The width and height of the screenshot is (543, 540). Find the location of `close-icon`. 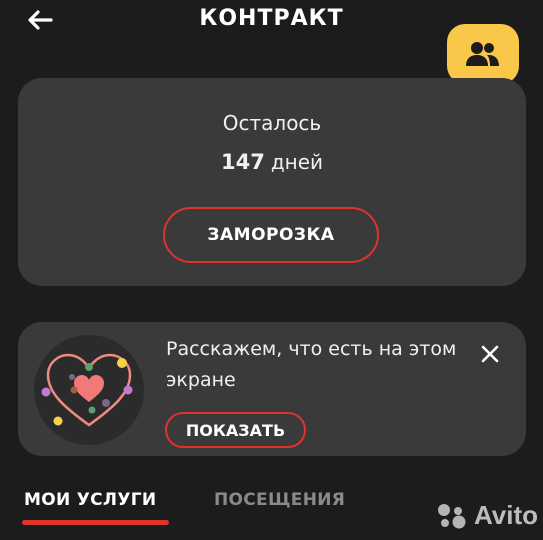

close-icon is located at coordinates (490, 354).